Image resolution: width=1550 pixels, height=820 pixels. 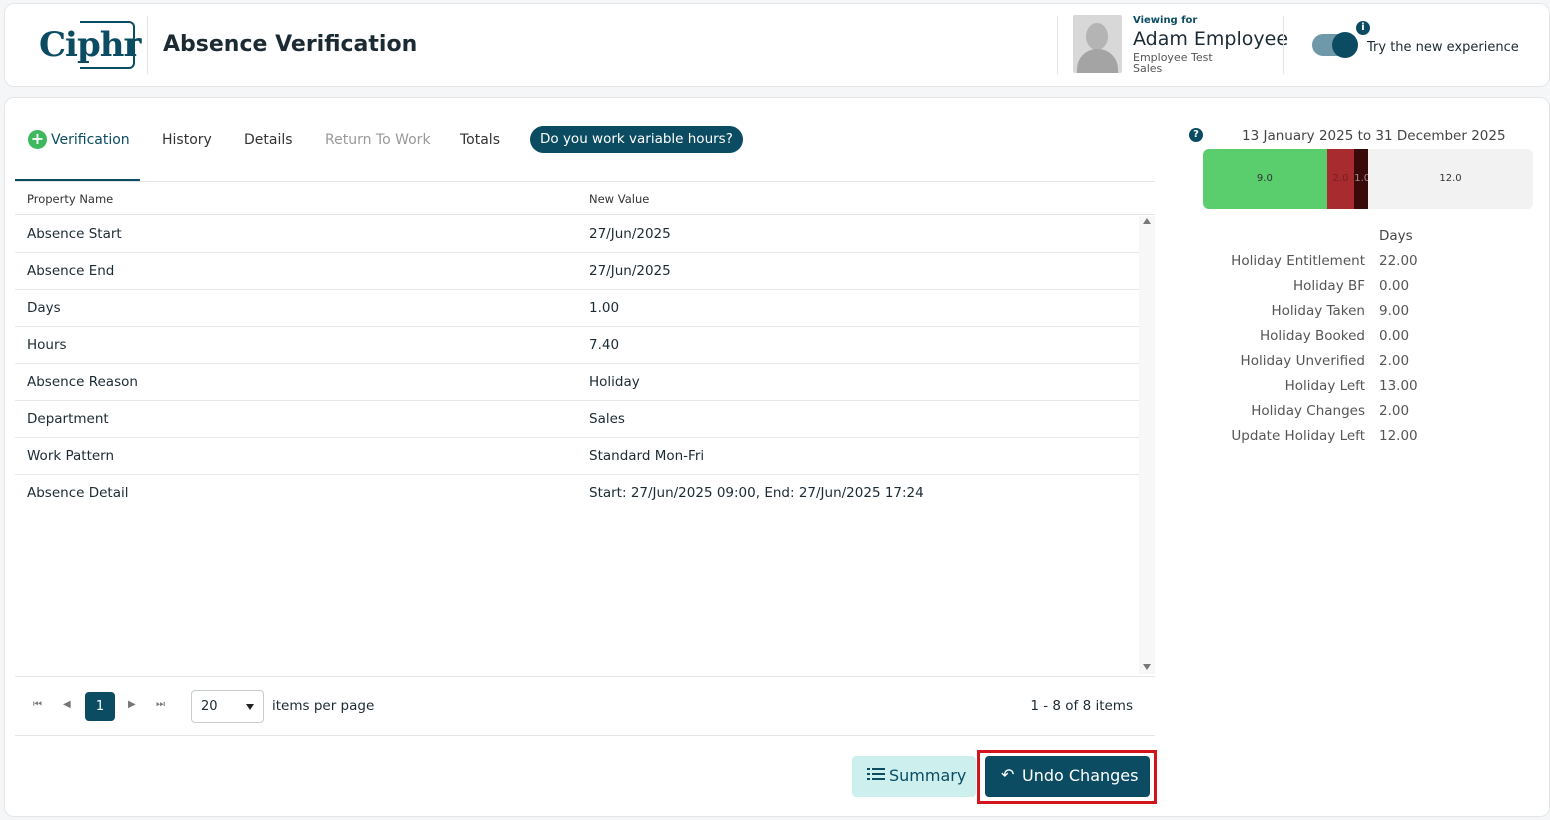 I want to click on grid-scrollbar, so click(x=1147, y=445).